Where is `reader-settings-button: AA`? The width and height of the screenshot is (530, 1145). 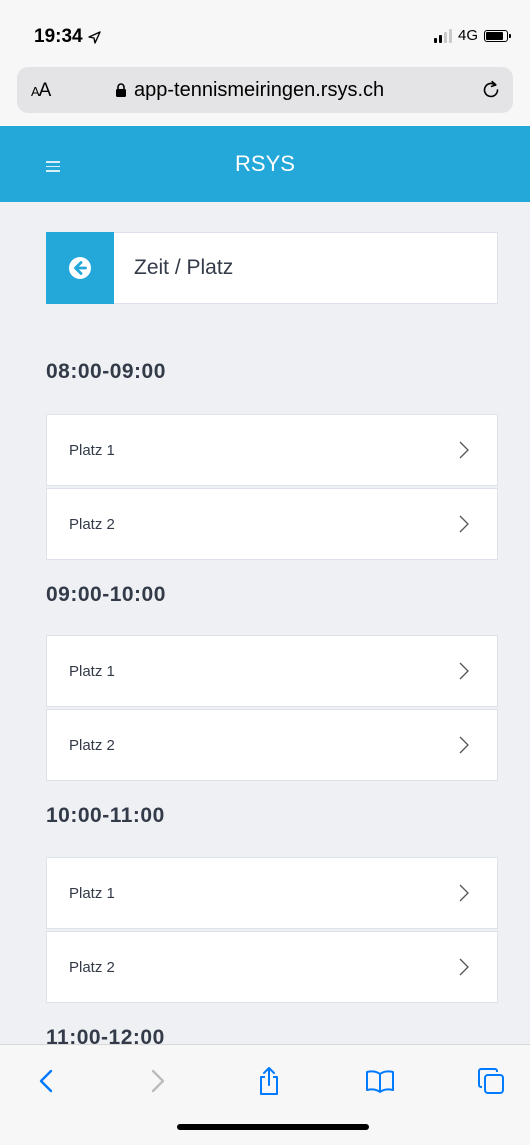 reader-settings-button: AA is located at coordinates (41, 91).